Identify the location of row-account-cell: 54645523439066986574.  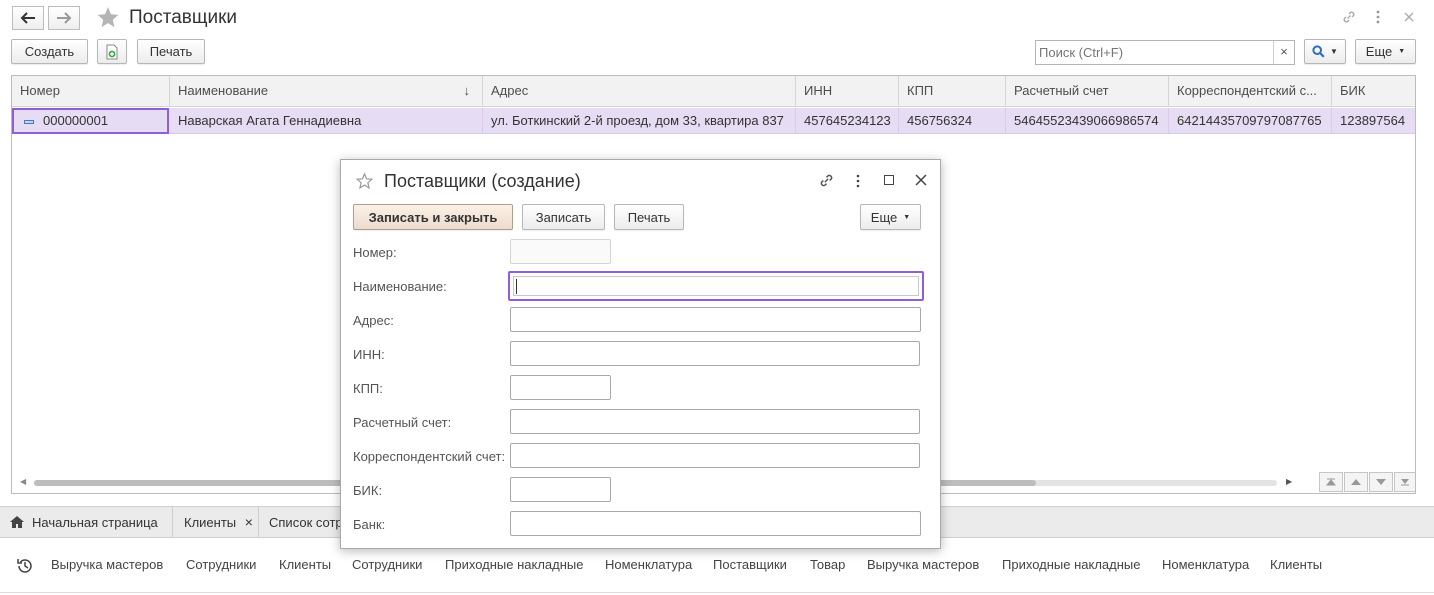
(1087, 121).